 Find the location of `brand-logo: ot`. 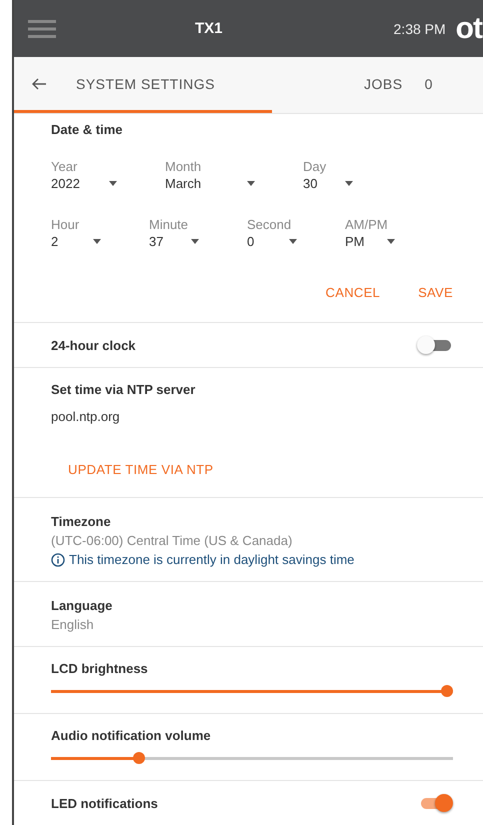

brand-logo: ot is located at coordinates (469, 29).